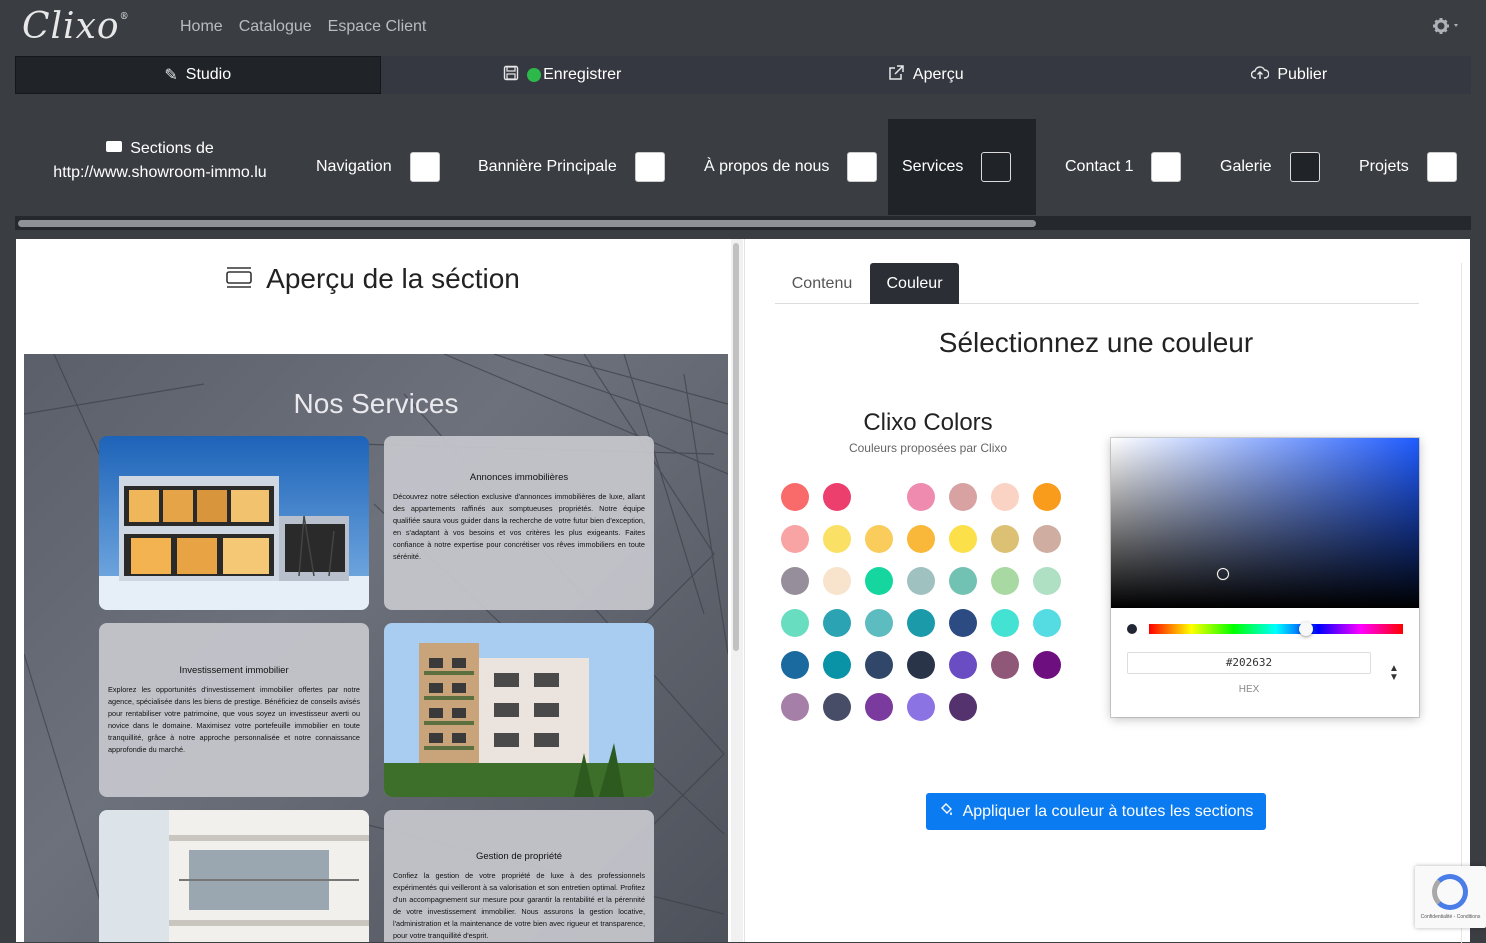  Describe the element at coordinates (1097, 283) in the screenshot. I see `panel-tabs: Contenu Couleur` at that location.